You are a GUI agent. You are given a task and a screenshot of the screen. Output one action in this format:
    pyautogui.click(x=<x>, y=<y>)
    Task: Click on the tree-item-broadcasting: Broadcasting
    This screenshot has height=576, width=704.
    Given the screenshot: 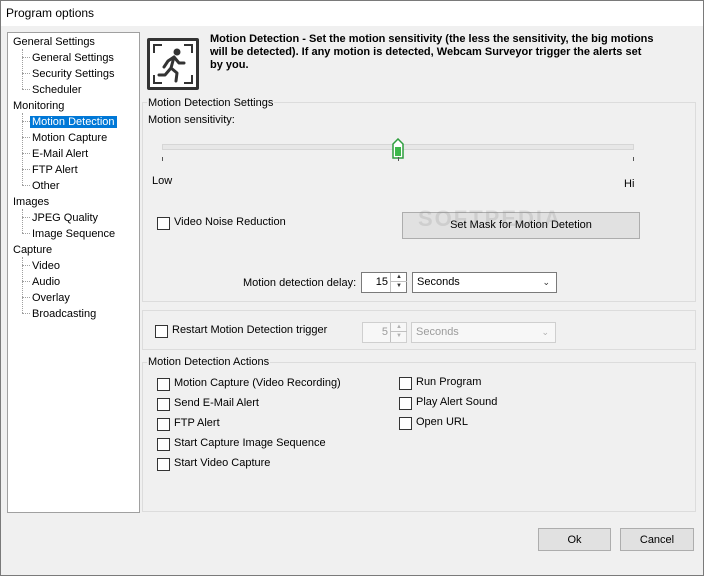 What is the action you would take?
    pyautogui.click(x=64, y=314)
    